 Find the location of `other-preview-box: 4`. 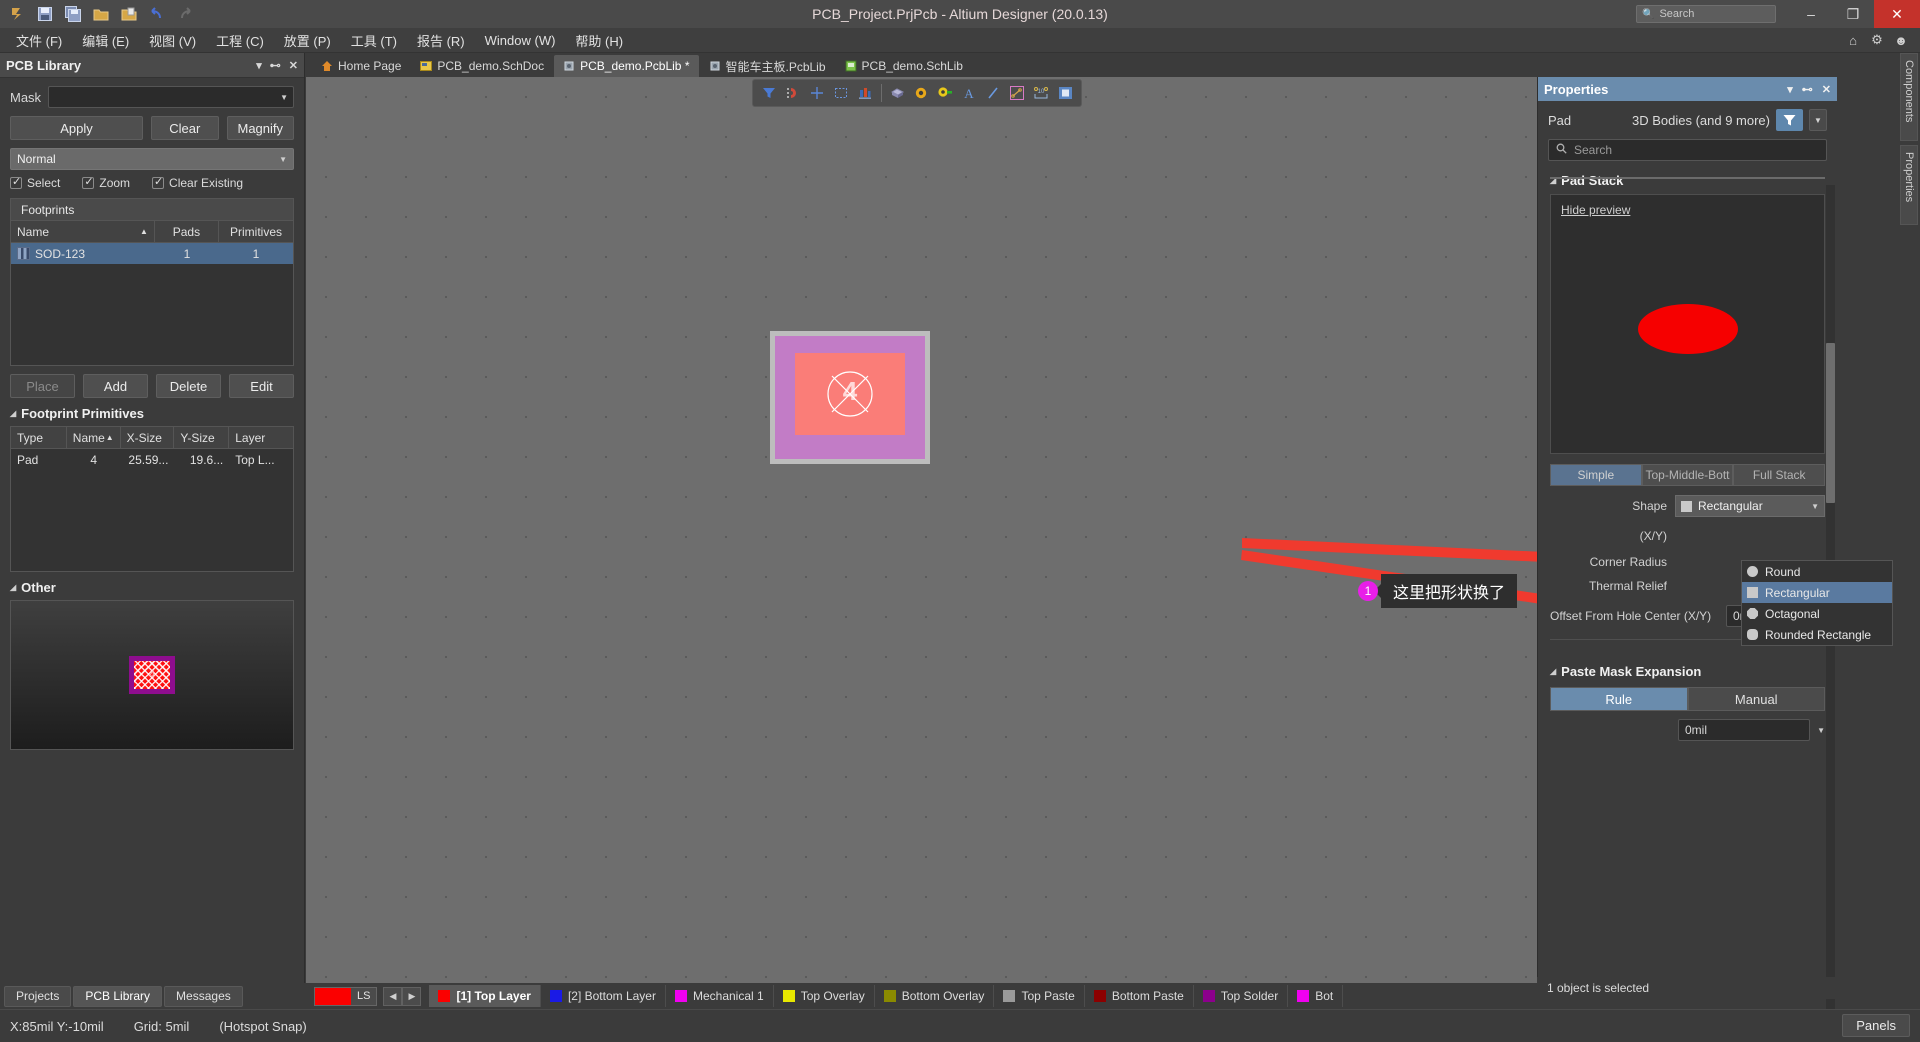

other-preview-box: 4 is located at coordinates (152, 675).